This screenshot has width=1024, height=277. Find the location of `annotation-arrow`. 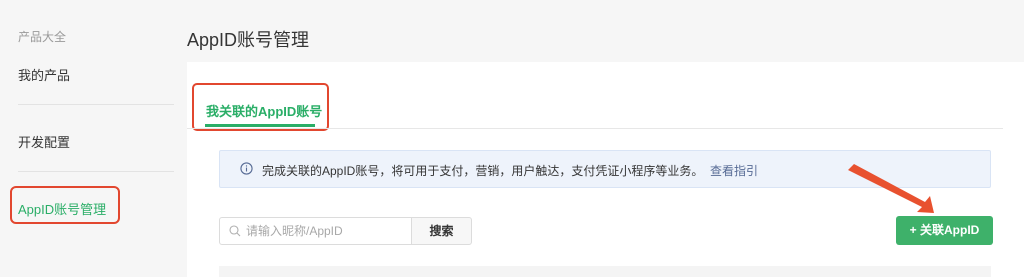

annotation-arrow is located at coordinates (891, 188).